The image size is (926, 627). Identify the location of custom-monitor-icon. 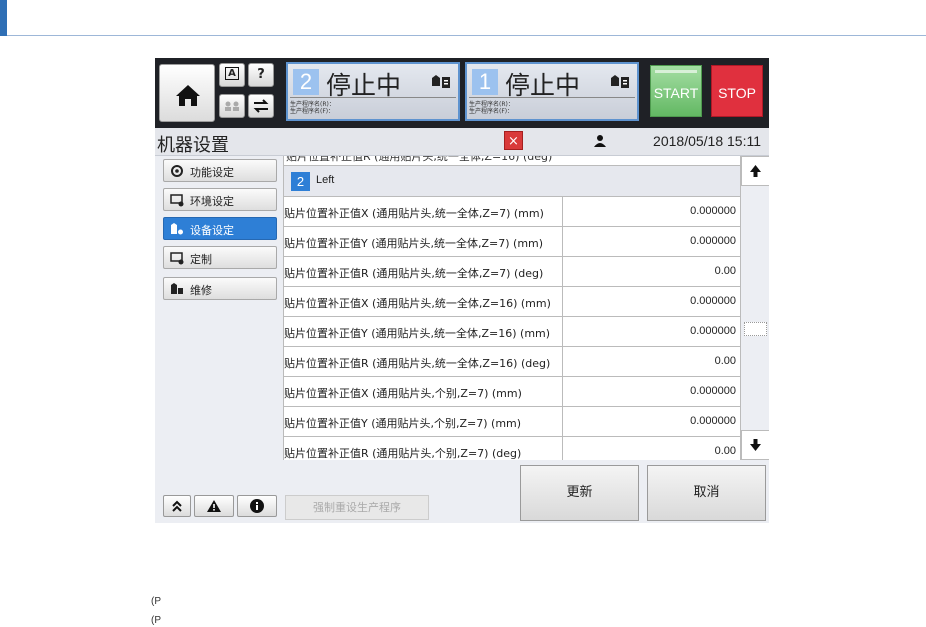
(177, 258).